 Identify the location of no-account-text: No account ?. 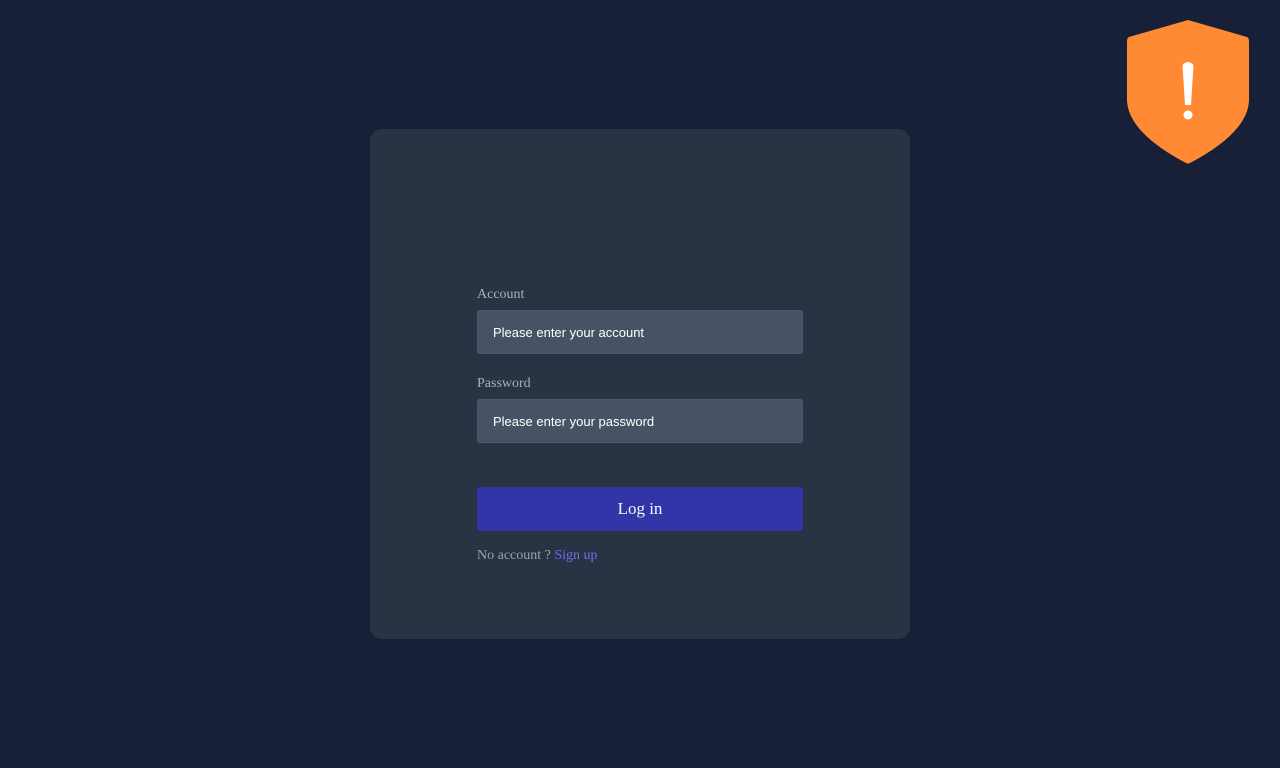
(514, 555).